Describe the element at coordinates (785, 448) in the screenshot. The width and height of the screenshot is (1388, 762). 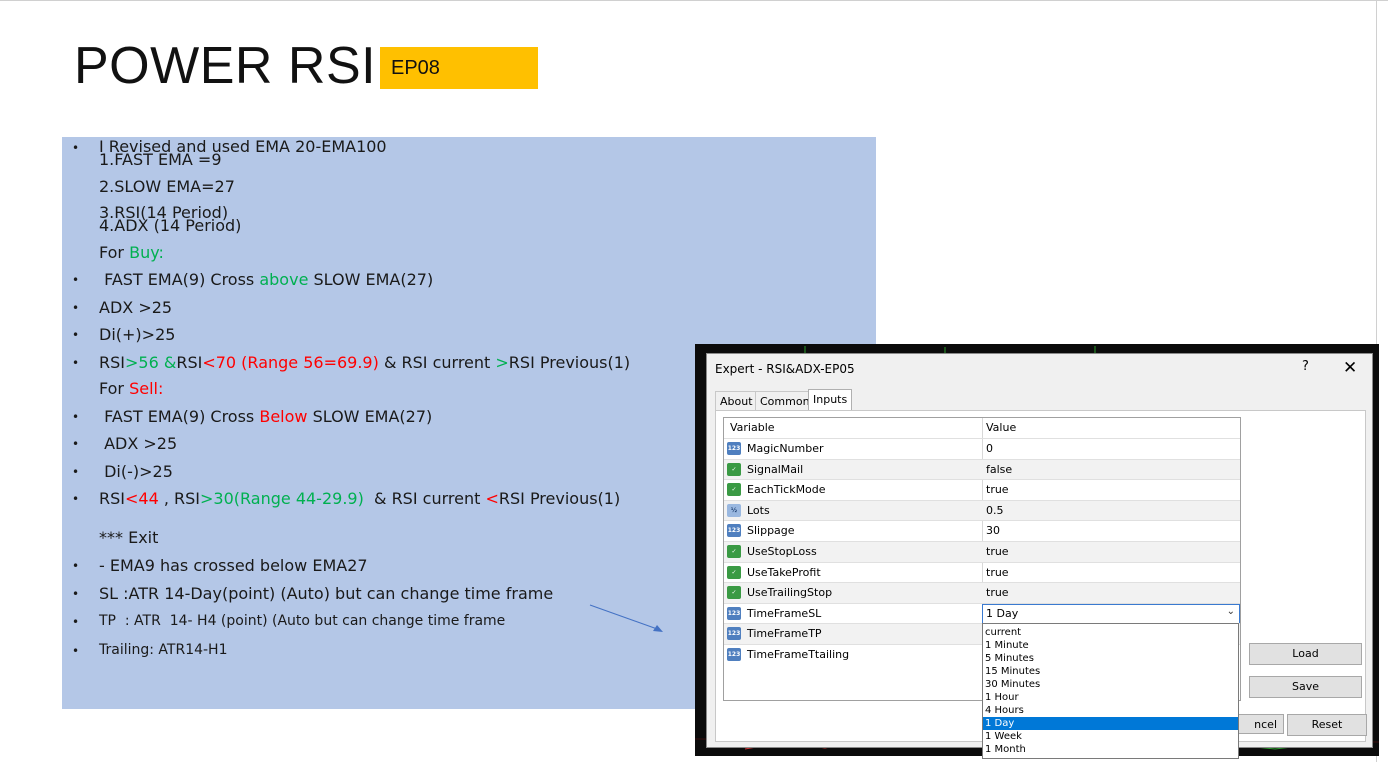
I see `input-name: MagicNumber` at that location.